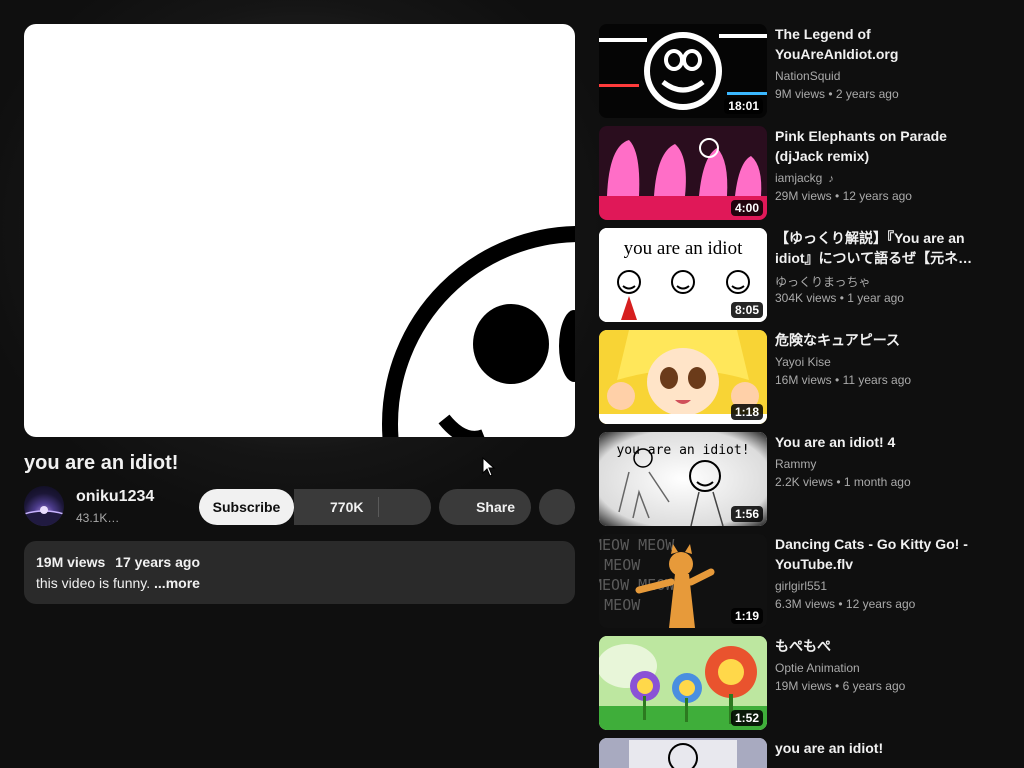 Image resolution: width=1024 pixels, height=768 pixels. Describe the element at coordinates (746, 412) in the screenshot. I see `video-duration: 1:18` at that location.